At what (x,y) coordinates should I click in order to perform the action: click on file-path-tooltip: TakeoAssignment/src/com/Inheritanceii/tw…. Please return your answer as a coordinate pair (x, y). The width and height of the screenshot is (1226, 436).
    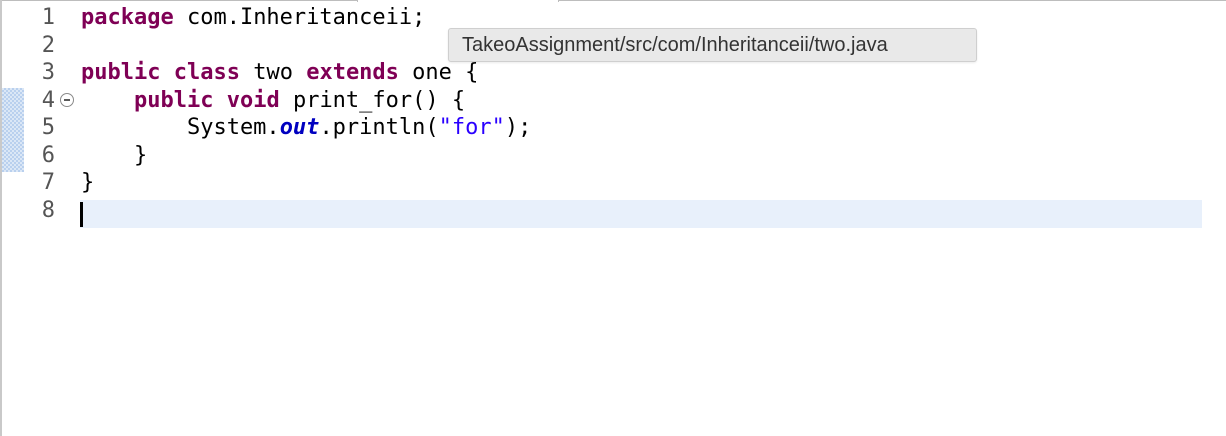
    Looking at the image, I should click on (712, 45).